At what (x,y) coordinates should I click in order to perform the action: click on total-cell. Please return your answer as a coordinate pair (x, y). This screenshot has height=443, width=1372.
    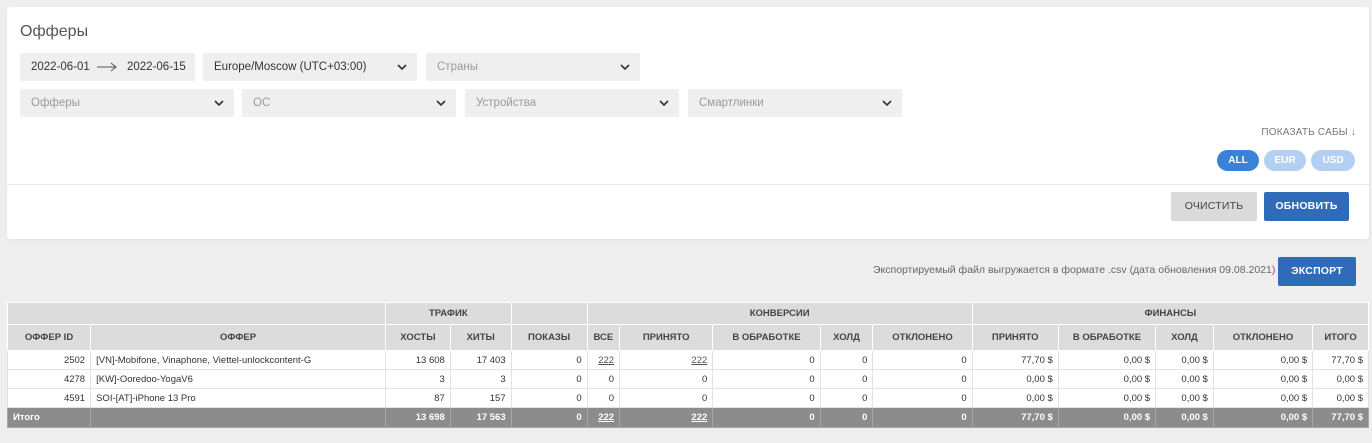
    Looking at the image, I should click on (238, 417).